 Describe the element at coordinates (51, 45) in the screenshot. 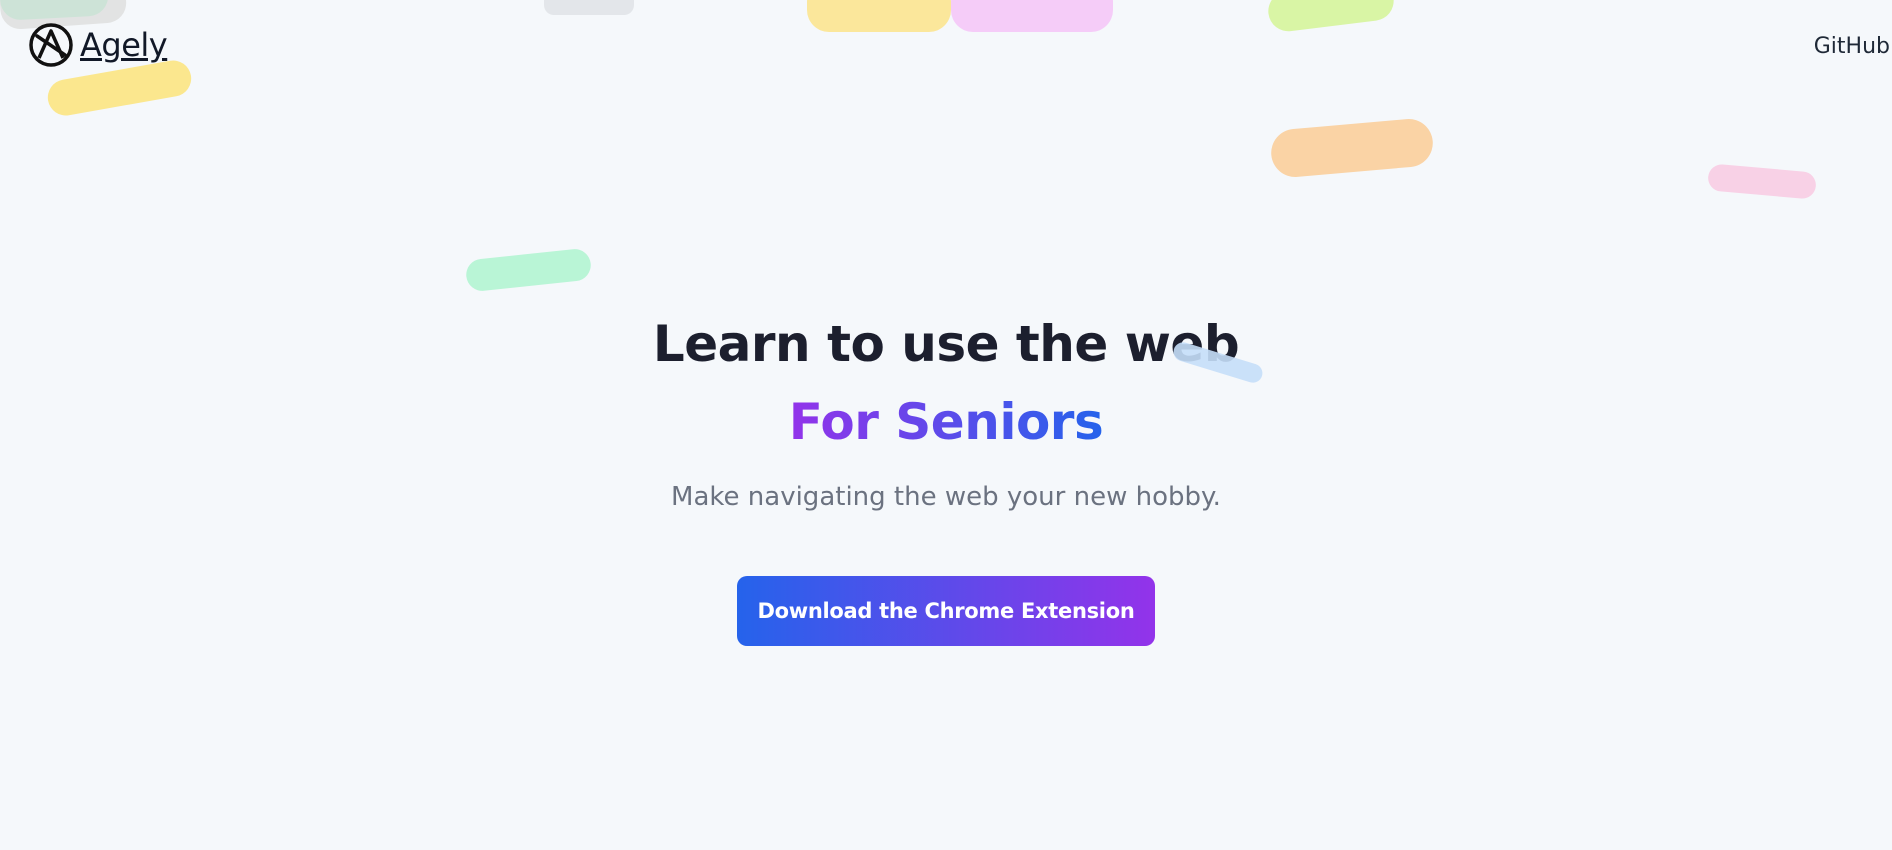

I see `agely-logo-icon` at that location.